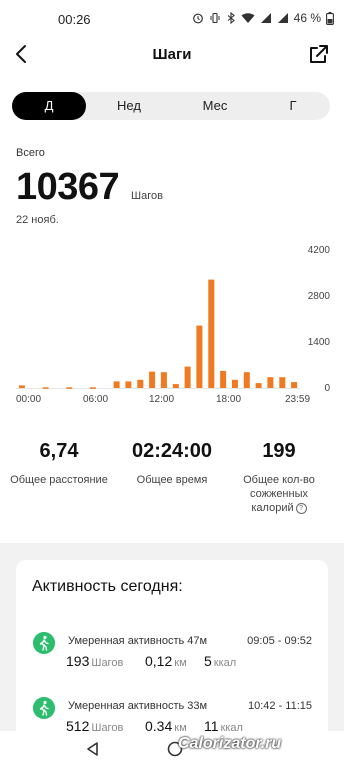  I want to click on activity-title: Активность сегодня:, so click(107, 586).